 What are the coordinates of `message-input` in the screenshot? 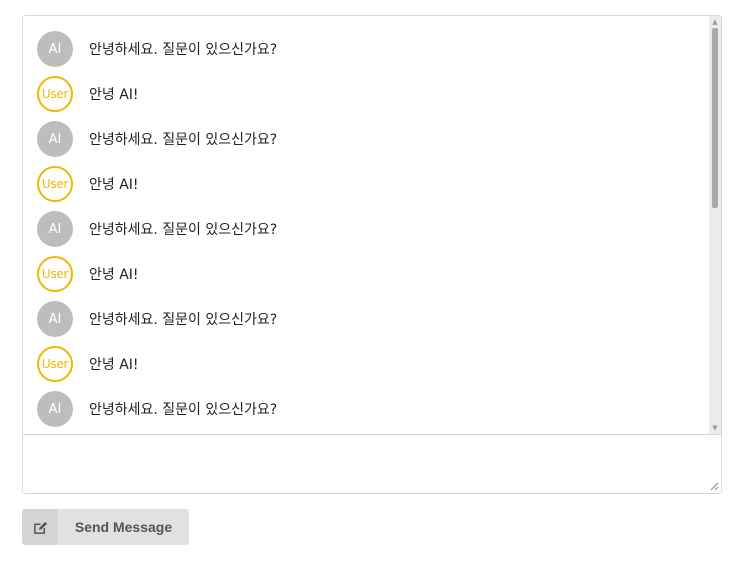 It's located at (372, 464).